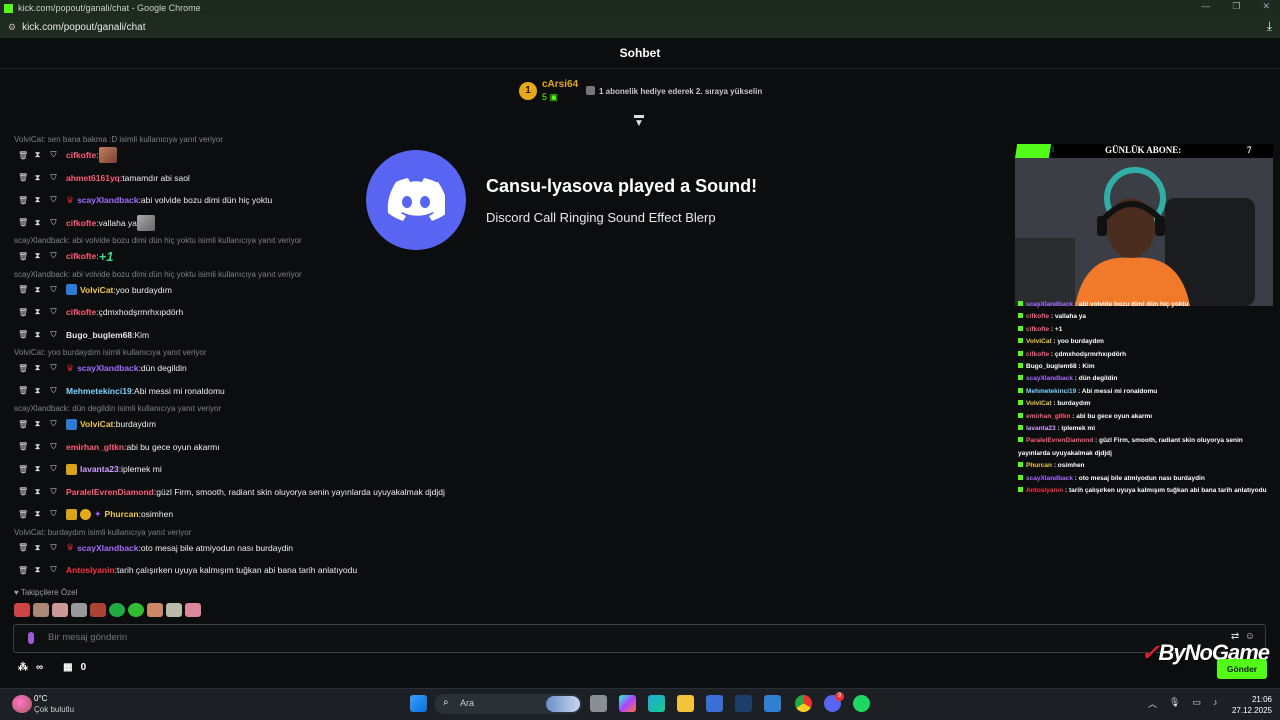 Image resolution: width=1280 pixels, height=720 pixels. What do you see at coordinates (22, 704) in the screenshot?
I see `weather-icon` at bounding box center [22, 704].